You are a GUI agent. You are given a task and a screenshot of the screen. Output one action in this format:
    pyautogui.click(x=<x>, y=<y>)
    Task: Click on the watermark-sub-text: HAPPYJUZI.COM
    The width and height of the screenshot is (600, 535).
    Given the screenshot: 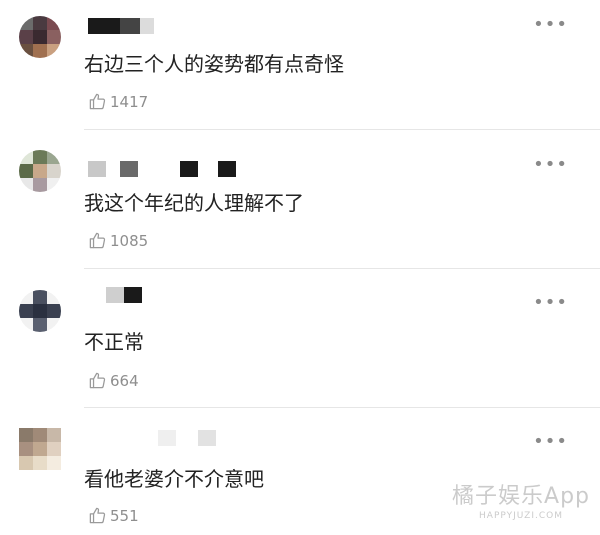 What is the action you would take?
    pyautogui.click(x=521, y=516)
    